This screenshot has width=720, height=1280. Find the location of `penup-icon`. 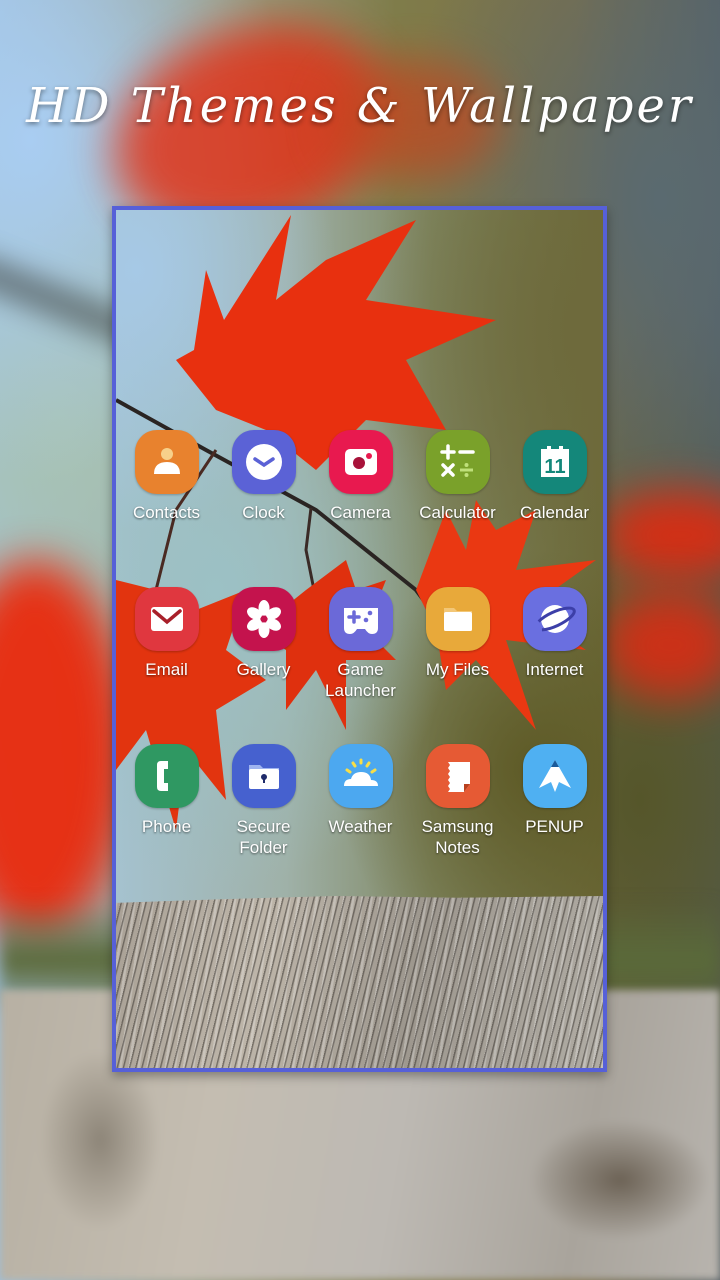

penup-icon is located at coordinates (554, 776).